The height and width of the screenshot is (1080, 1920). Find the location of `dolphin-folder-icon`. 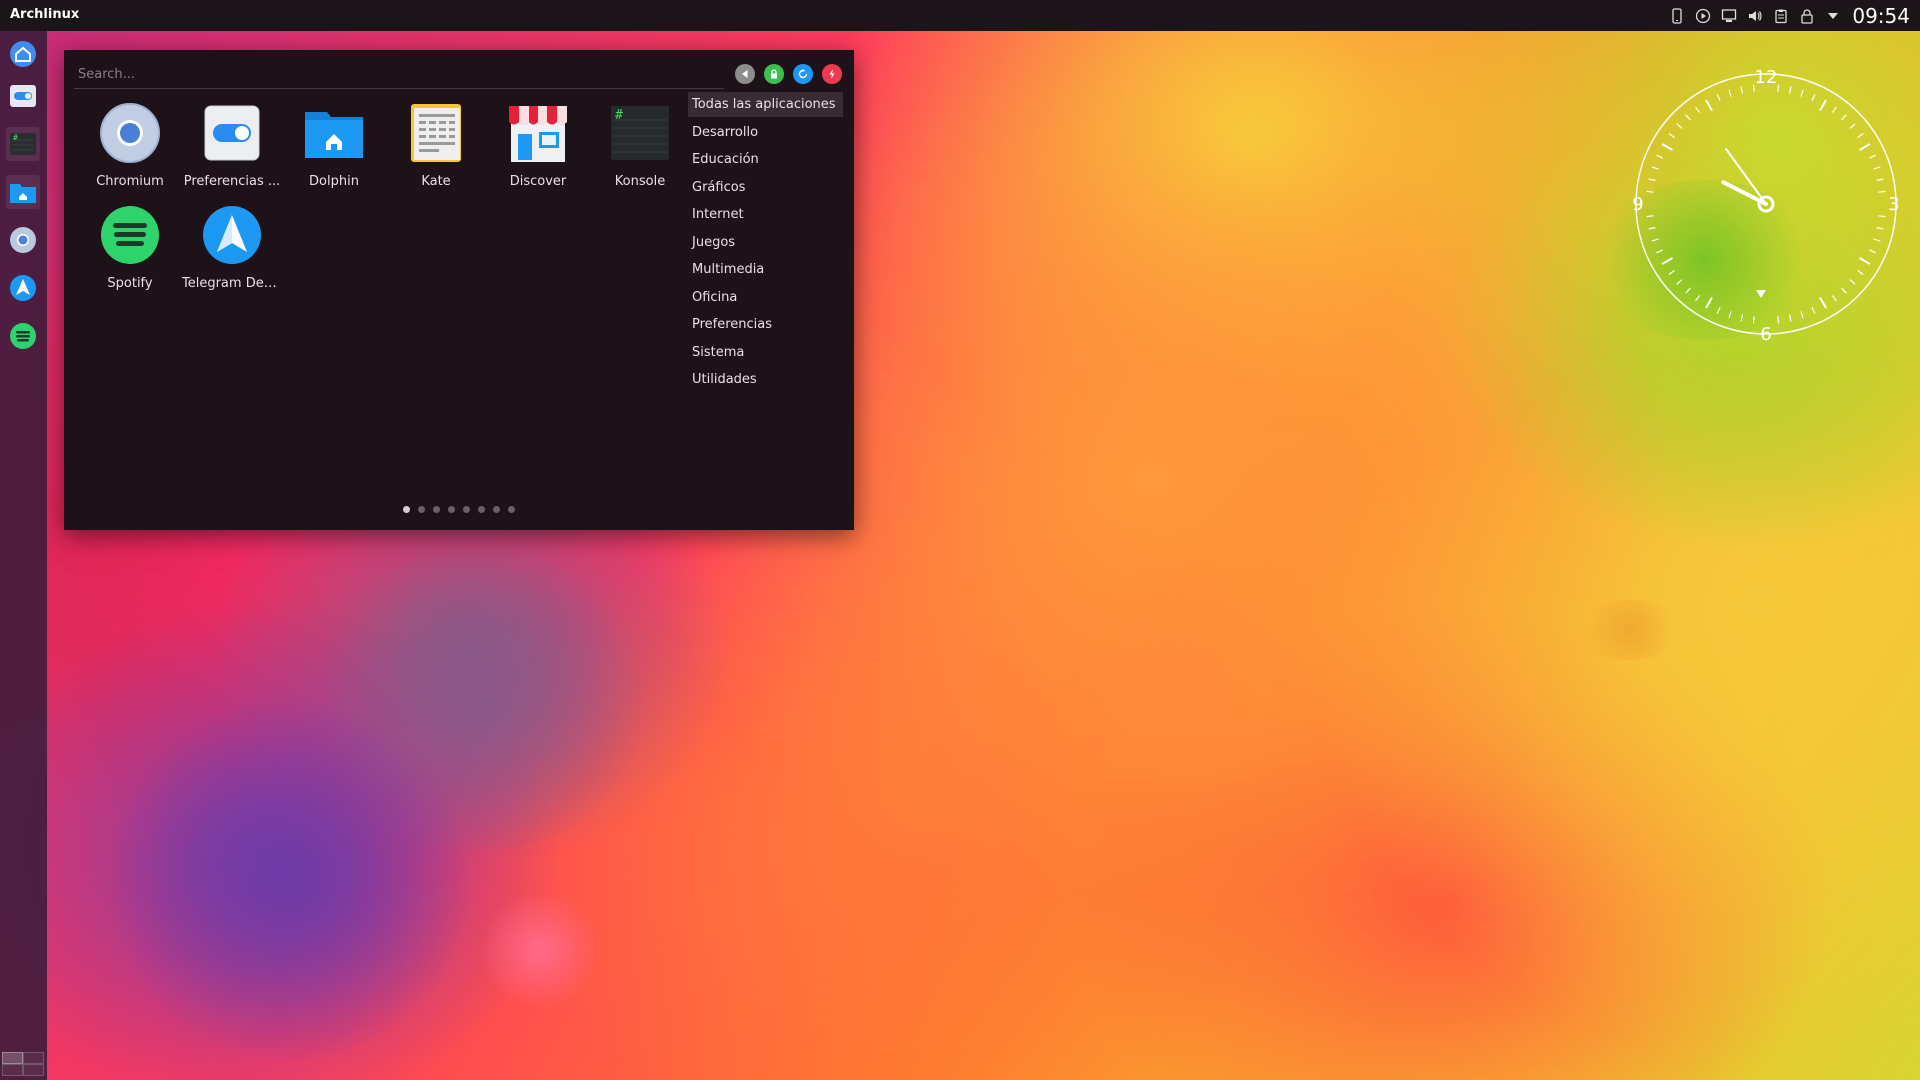

dolphin-folder-icon is located at coordinates (334, 133).